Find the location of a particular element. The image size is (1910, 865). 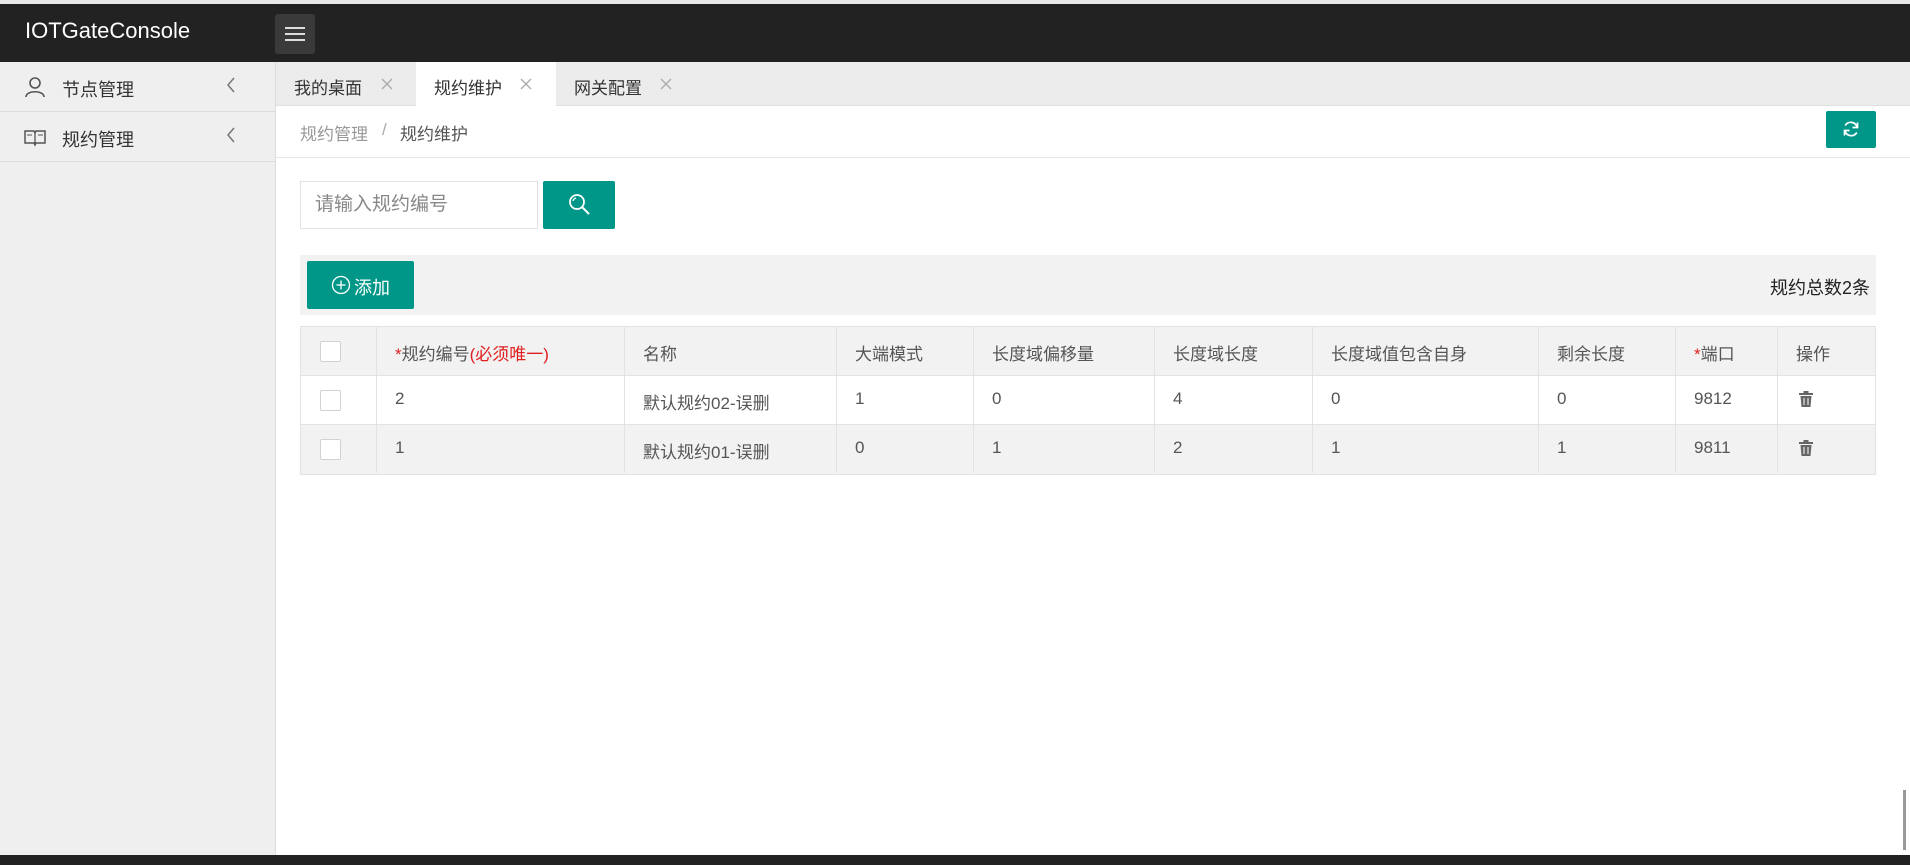

header-protocol-id: *规约编号(必须唯一) is located at coordinates (501, 351).